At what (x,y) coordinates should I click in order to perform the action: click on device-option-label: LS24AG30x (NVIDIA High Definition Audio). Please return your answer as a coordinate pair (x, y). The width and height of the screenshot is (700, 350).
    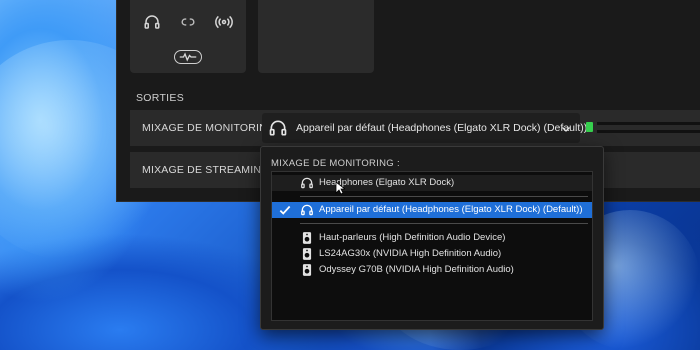
    Looking at the image, I should click on (410, 253).